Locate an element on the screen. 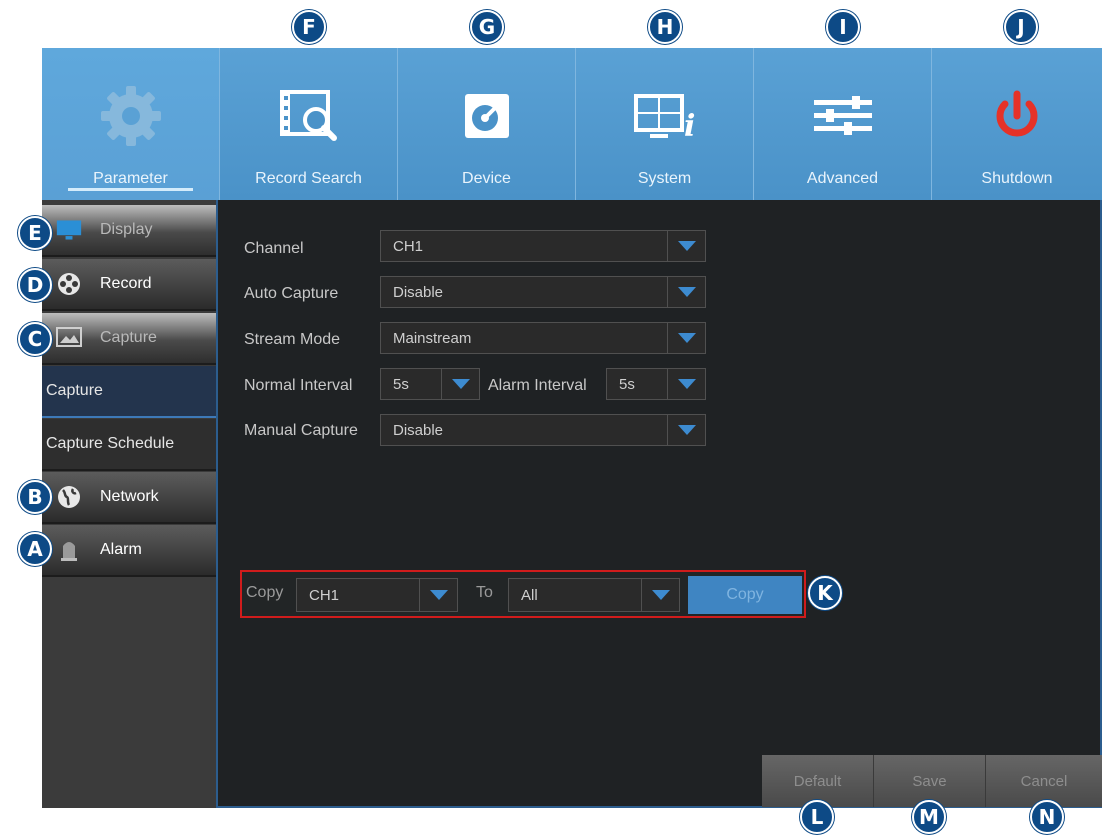 The width and height of the screenshot is (1102, 838). globe-icon is located at coordinates (69, 497).